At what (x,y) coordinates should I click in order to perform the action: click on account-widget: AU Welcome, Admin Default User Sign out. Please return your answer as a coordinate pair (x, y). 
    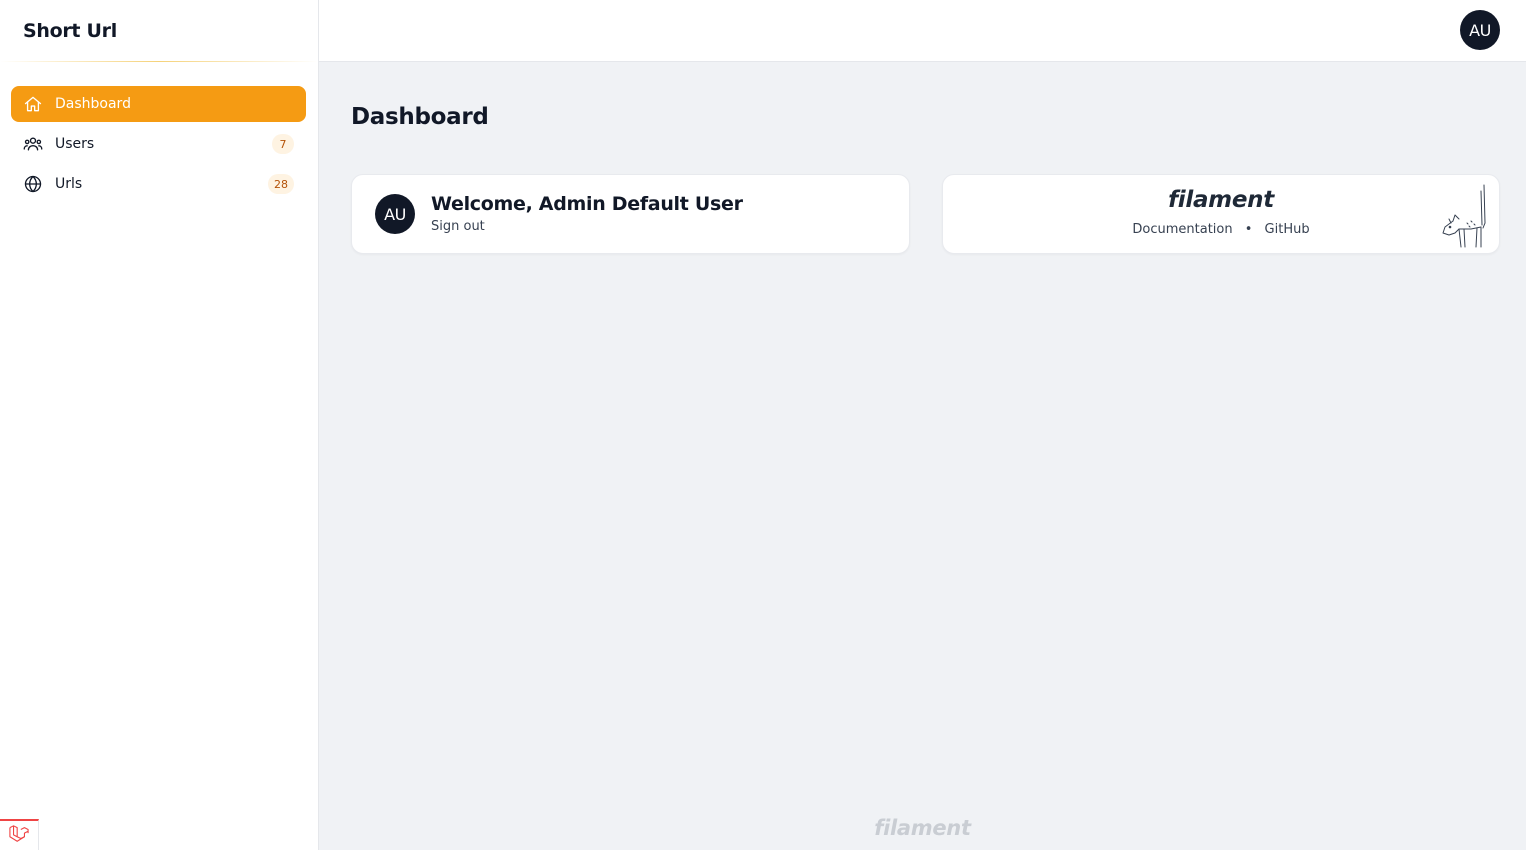
    Looking at the image, I should click on (630, 214).